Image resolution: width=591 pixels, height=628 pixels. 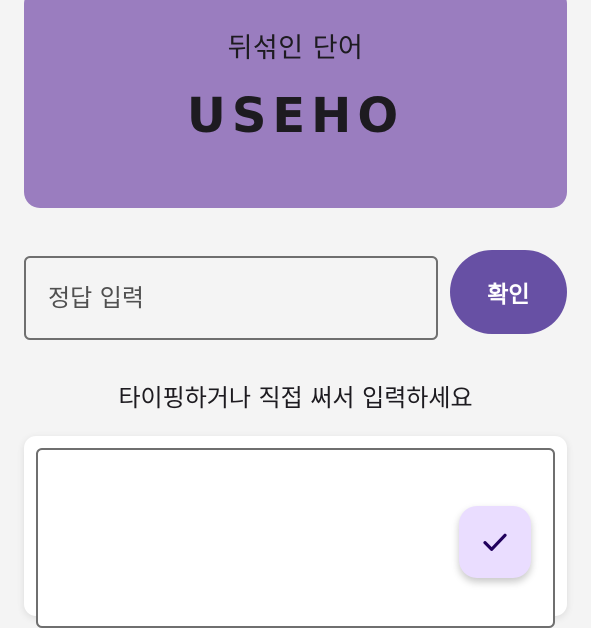 What do you see at coordinates (295, 48) in the screenshot?
I see `word-card-title: 뒤섞인 단어` at bounding box center [295, 48].